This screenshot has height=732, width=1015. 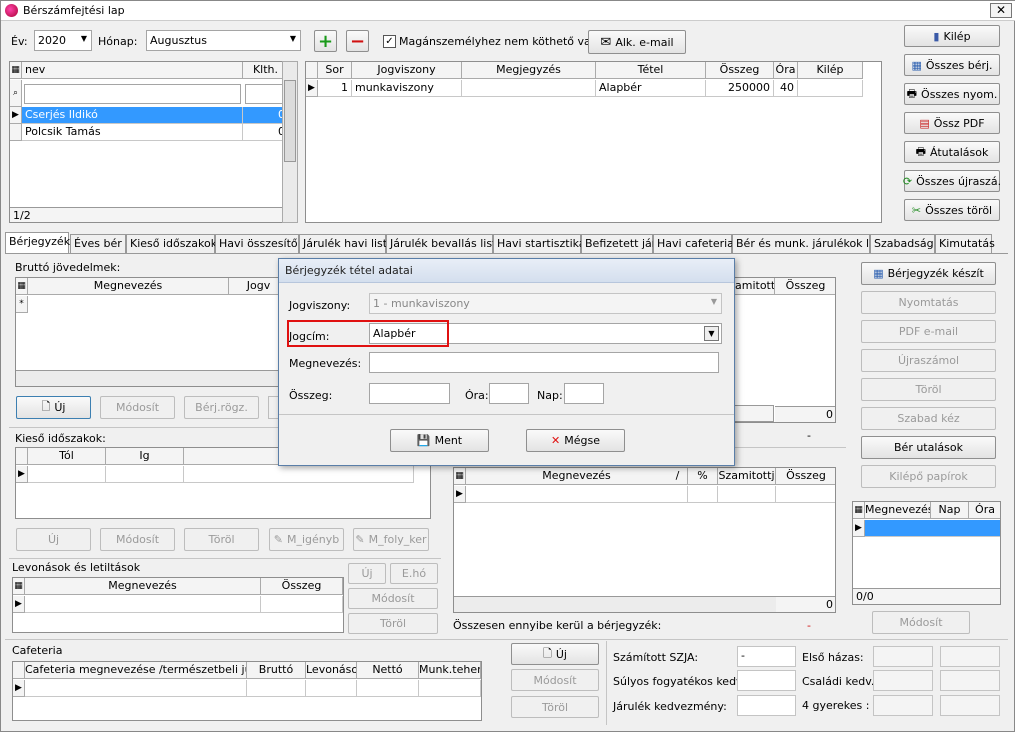 What do you see at coordinates (290, 121) in the screenshot?
I see `scroll-thumb` at bounding box center [290, 121].